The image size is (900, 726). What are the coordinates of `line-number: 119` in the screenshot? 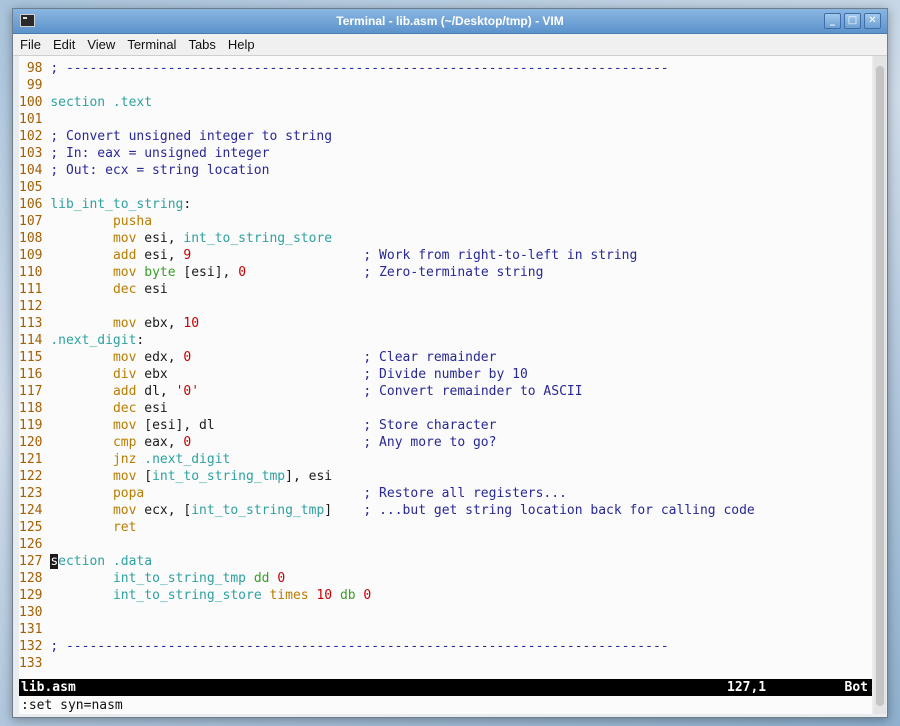 It's located at (35, 425).